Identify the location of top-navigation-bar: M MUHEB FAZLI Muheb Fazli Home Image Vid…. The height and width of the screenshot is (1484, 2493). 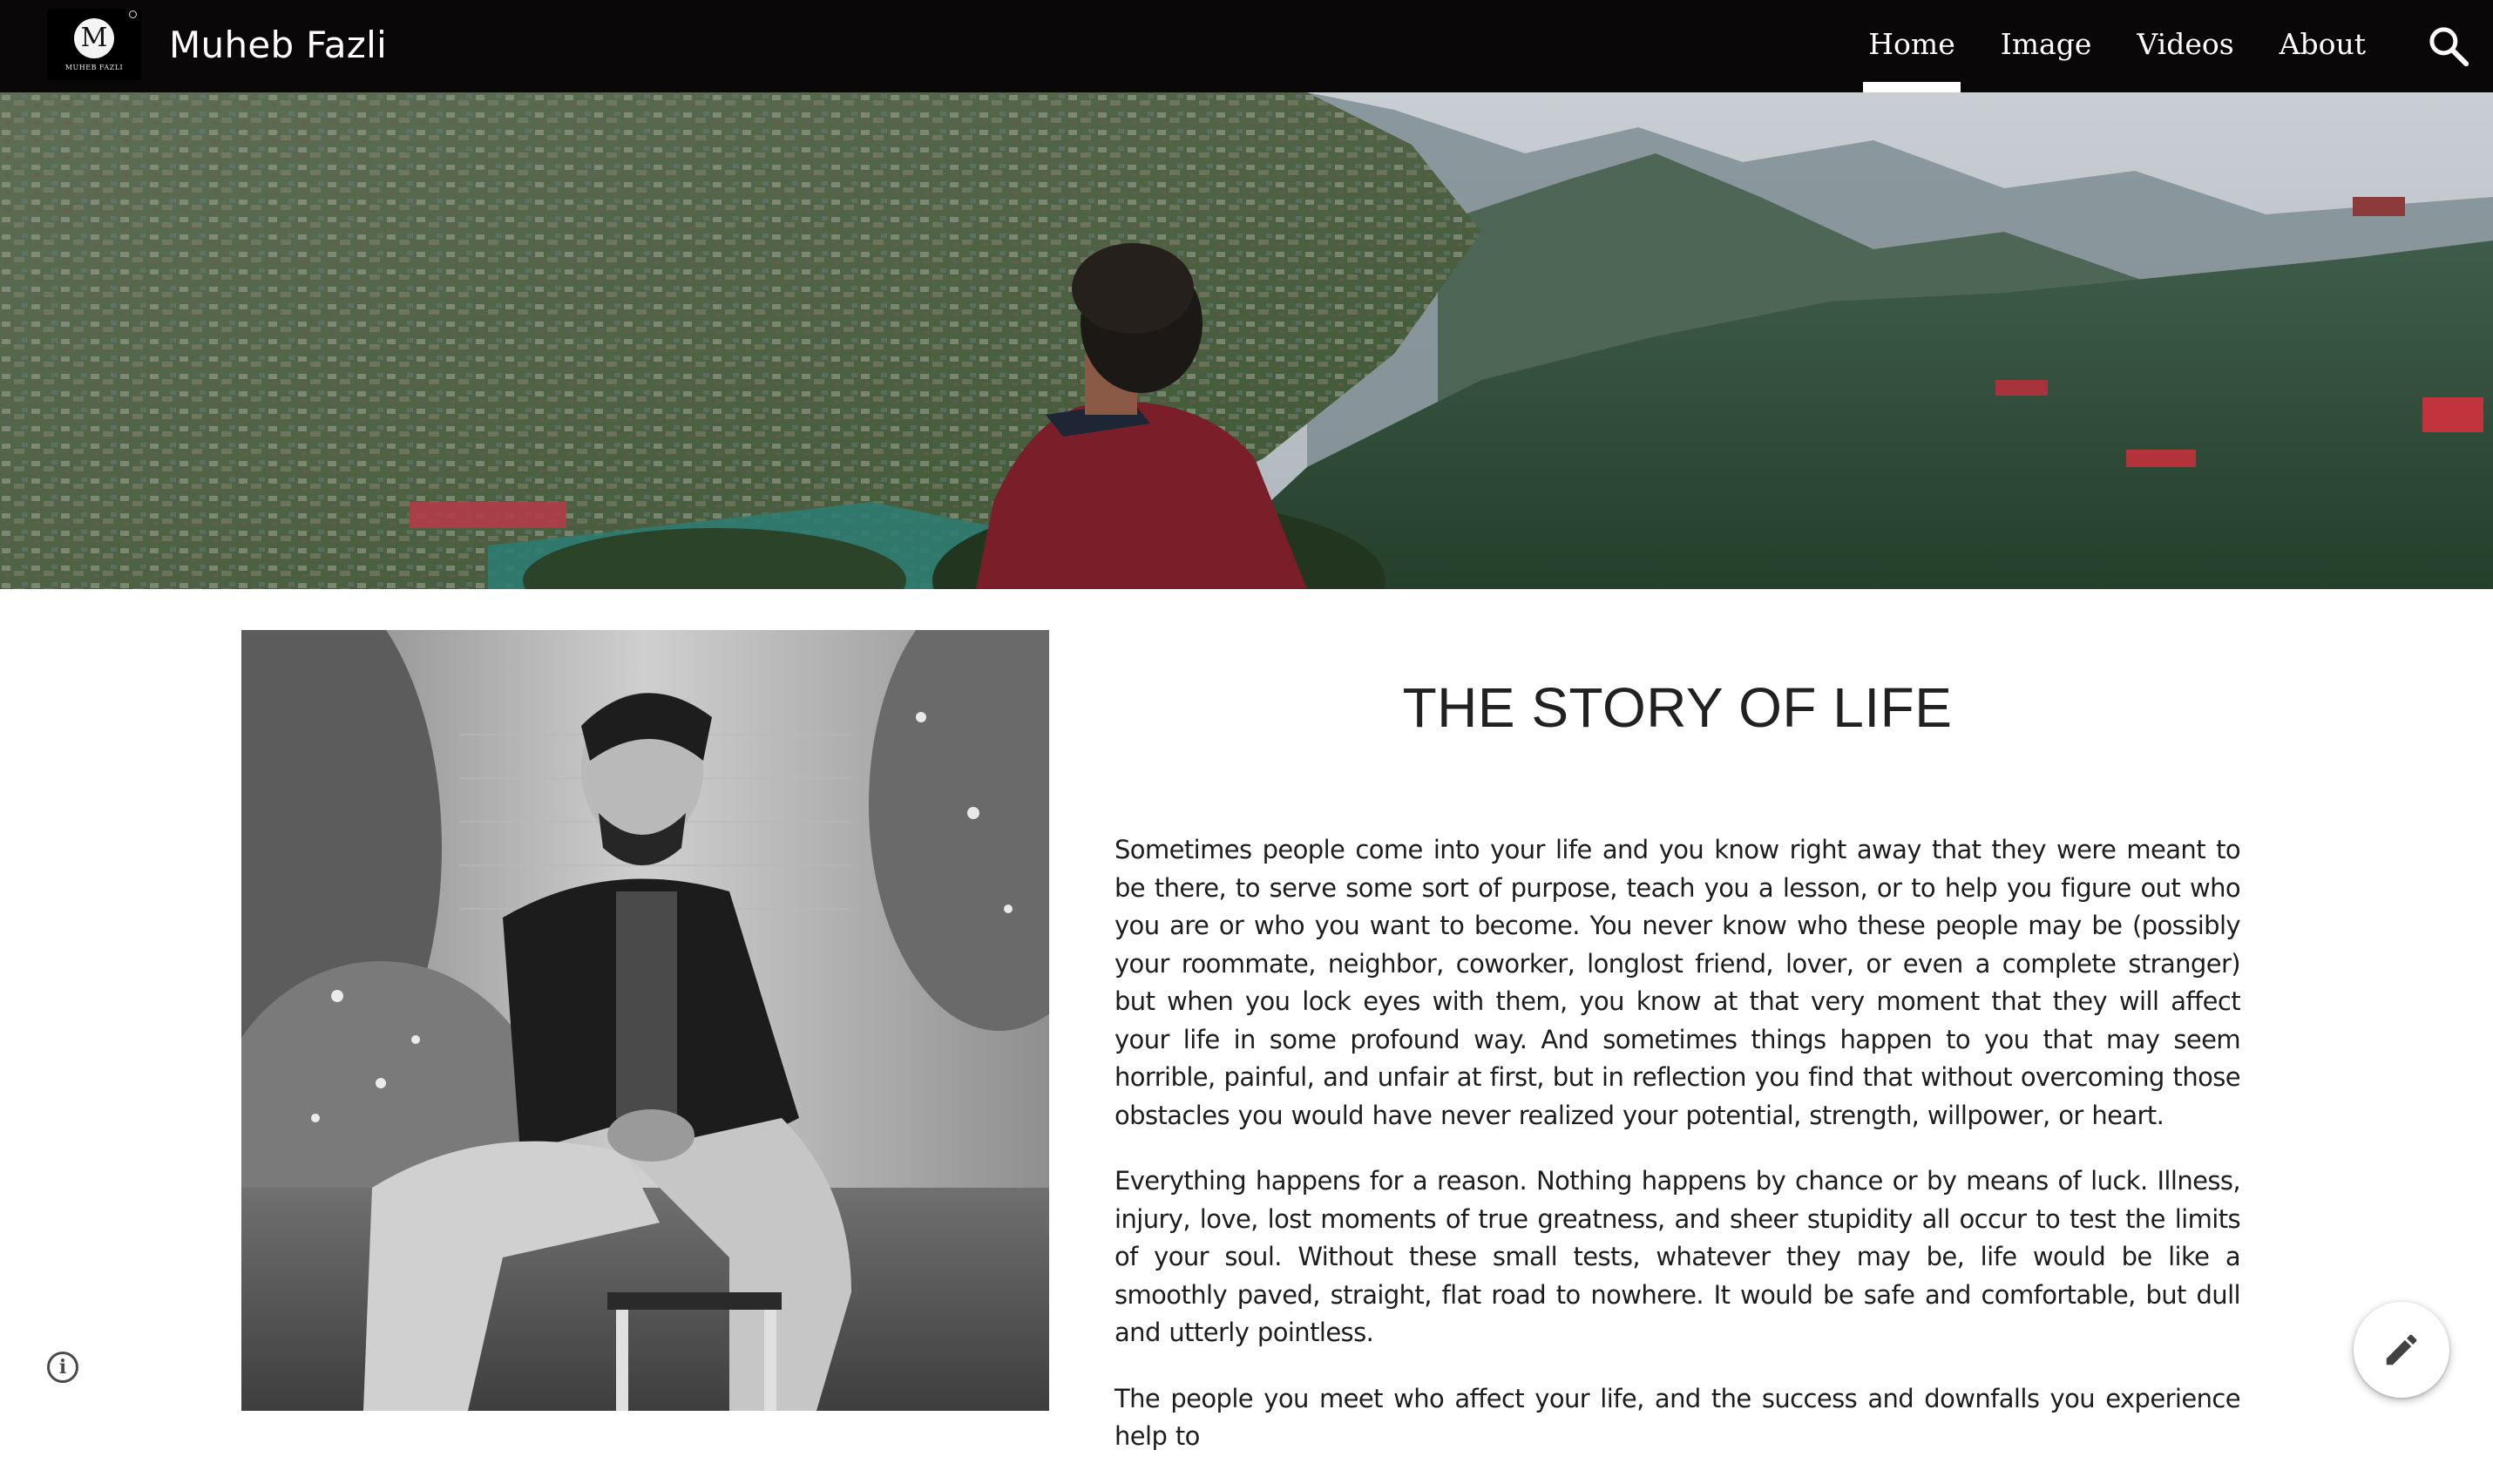
(1246, 46).